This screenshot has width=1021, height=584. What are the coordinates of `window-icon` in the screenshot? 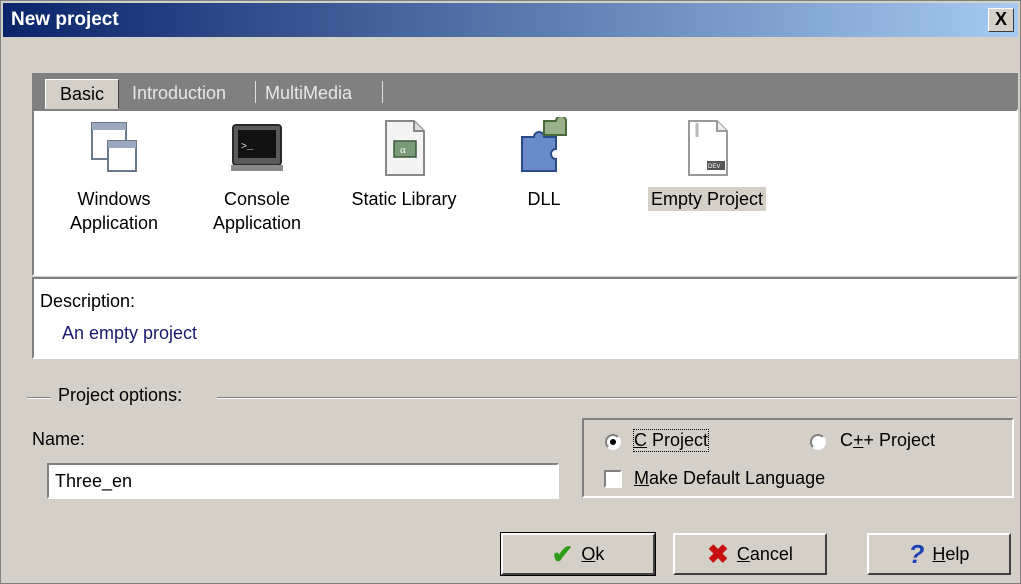 It's located at (114, 147).